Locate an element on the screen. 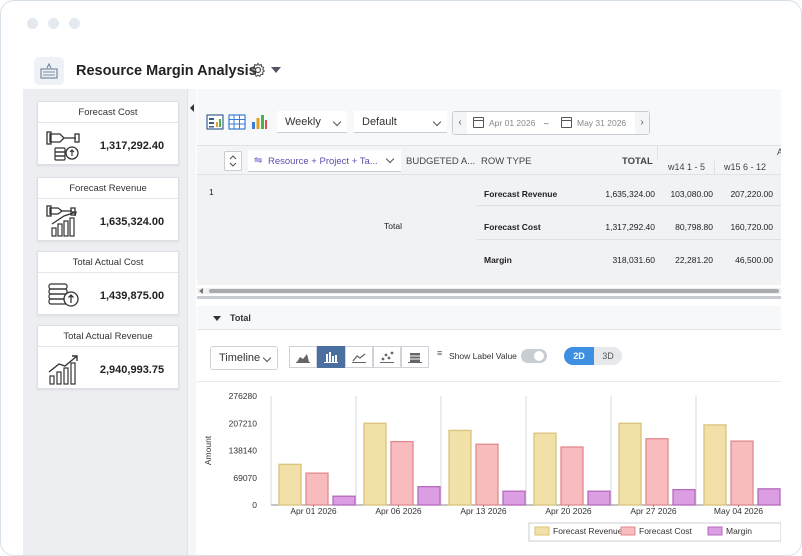 The width and height of the screenshot is (802, 556). y-tick-label: 69070 is located at coordinates (245, 478).